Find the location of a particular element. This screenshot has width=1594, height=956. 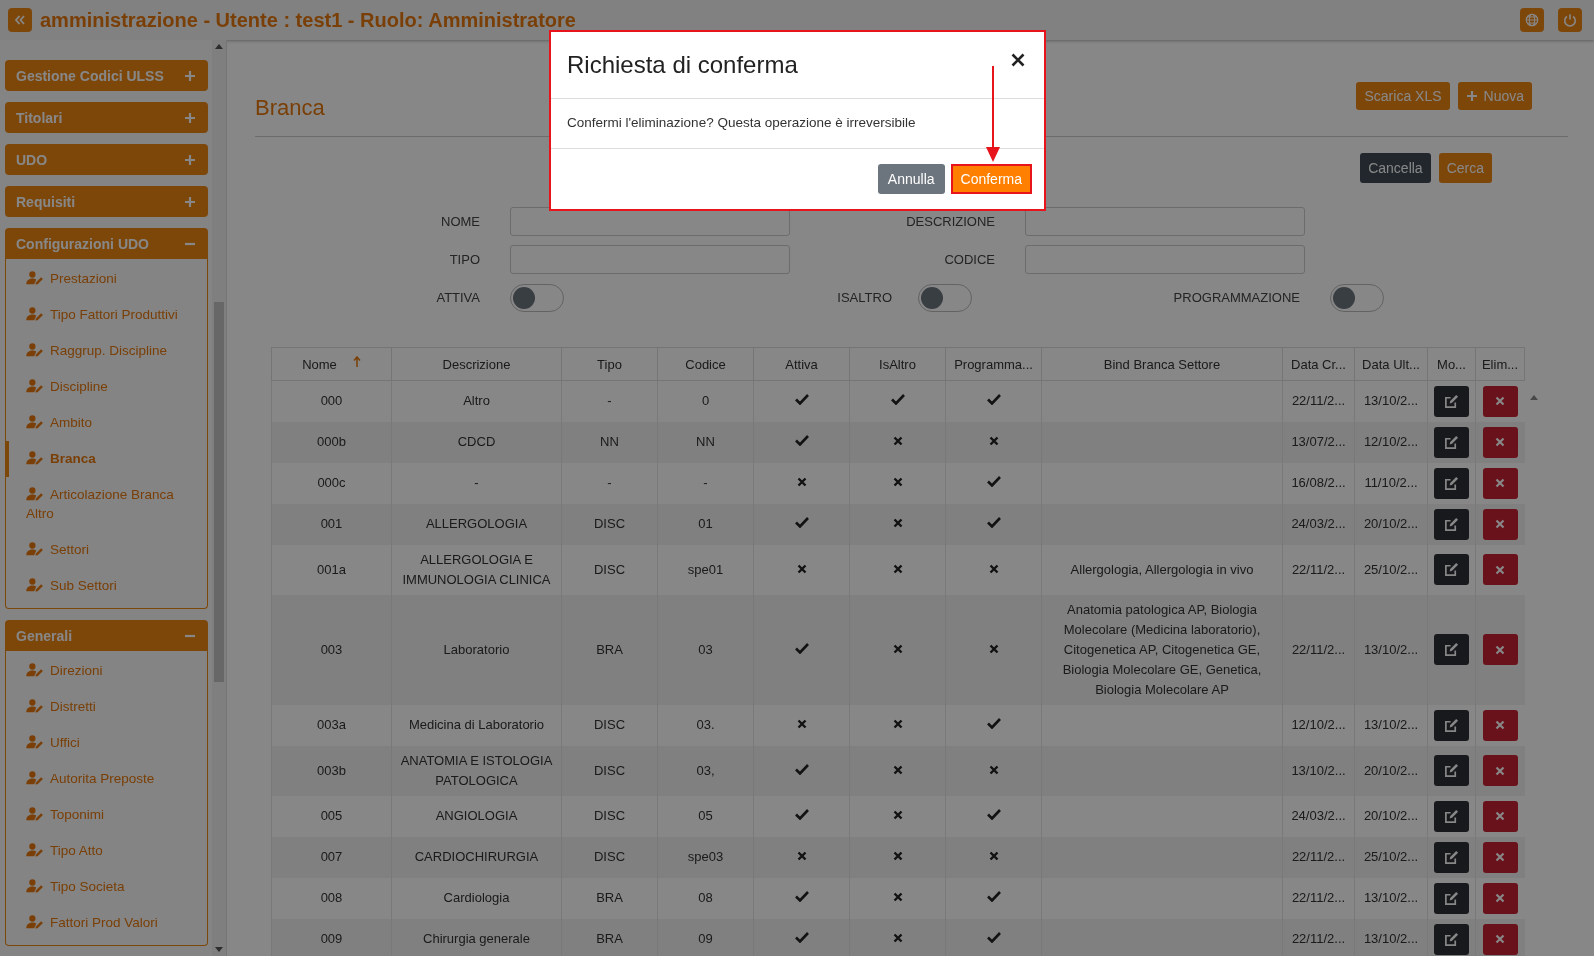

sidebar-item: Raggrup. Discipline is located at coordinates (106, 351).